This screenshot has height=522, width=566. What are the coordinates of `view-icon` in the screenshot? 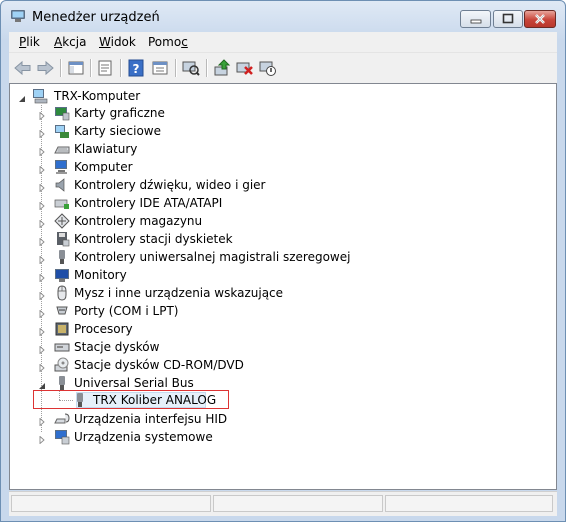 It's located at (160, 68).